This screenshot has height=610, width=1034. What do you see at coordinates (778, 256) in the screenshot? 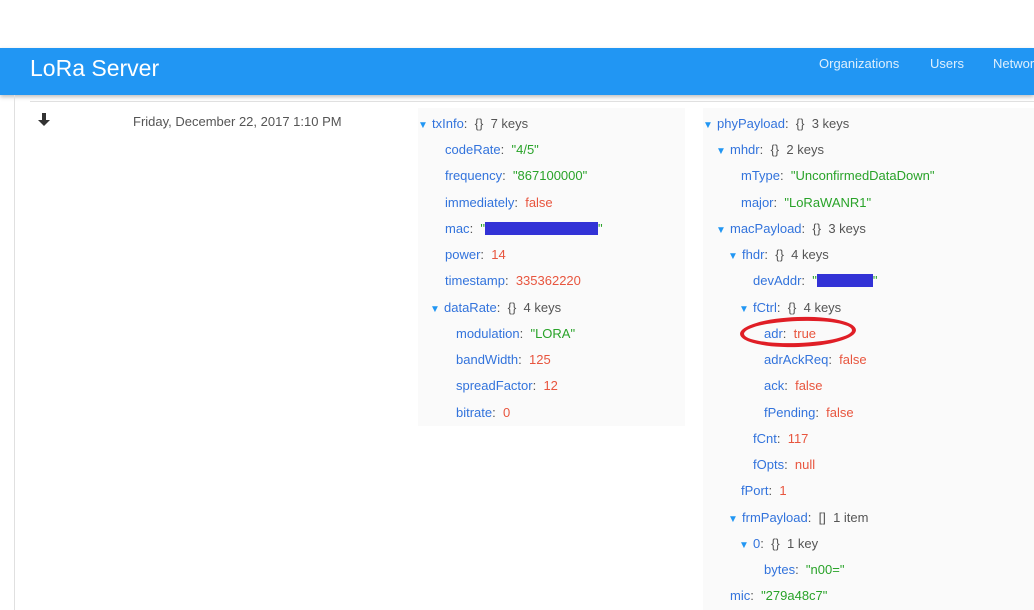
I see `fhdr-node: ▼ fhdr: {} 4 keys` at bounding box center [778, 256].